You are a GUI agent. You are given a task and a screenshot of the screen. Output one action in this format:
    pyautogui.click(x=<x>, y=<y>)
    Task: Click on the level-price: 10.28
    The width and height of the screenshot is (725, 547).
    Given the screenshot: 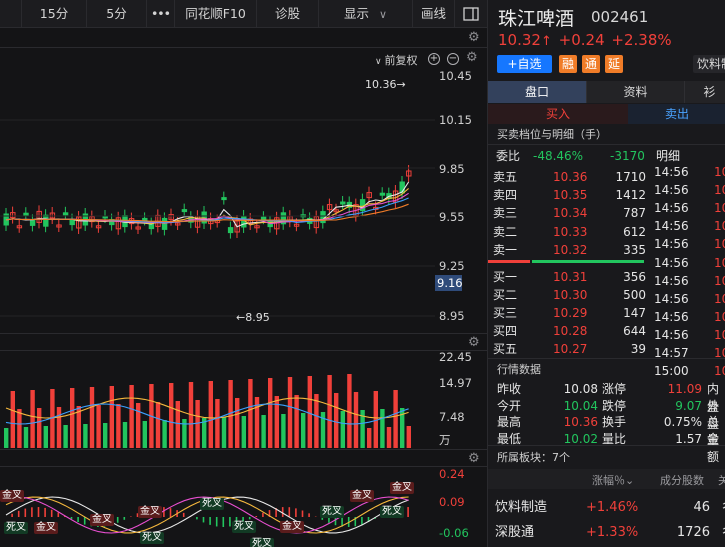 What is the action you would take?
    pyautogui.click(x=570, y=331)
    